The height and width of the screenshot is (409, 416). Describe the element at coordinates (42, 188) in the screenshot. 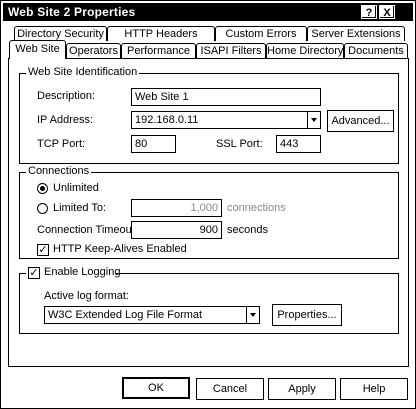

I see `unlimited-radio` at that location.